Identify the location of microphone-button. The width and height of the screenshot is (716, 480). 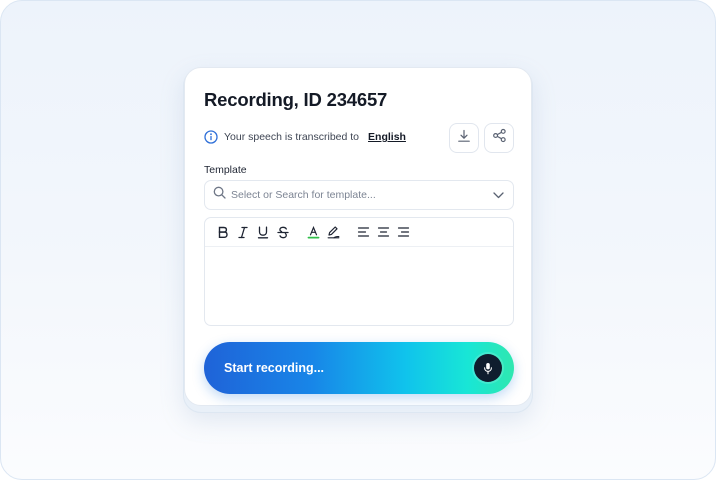
(488, 368).